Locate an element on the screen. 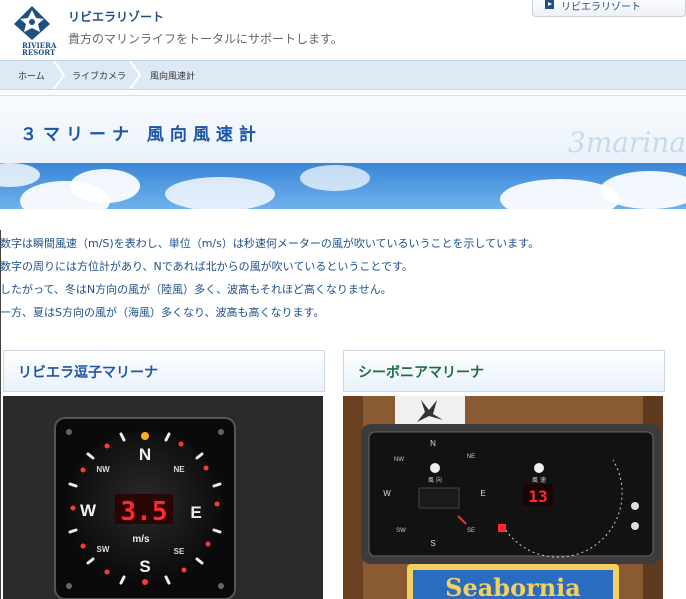  seabornia-wind-speed-reading: 13 is located at coordinates (537, 496).